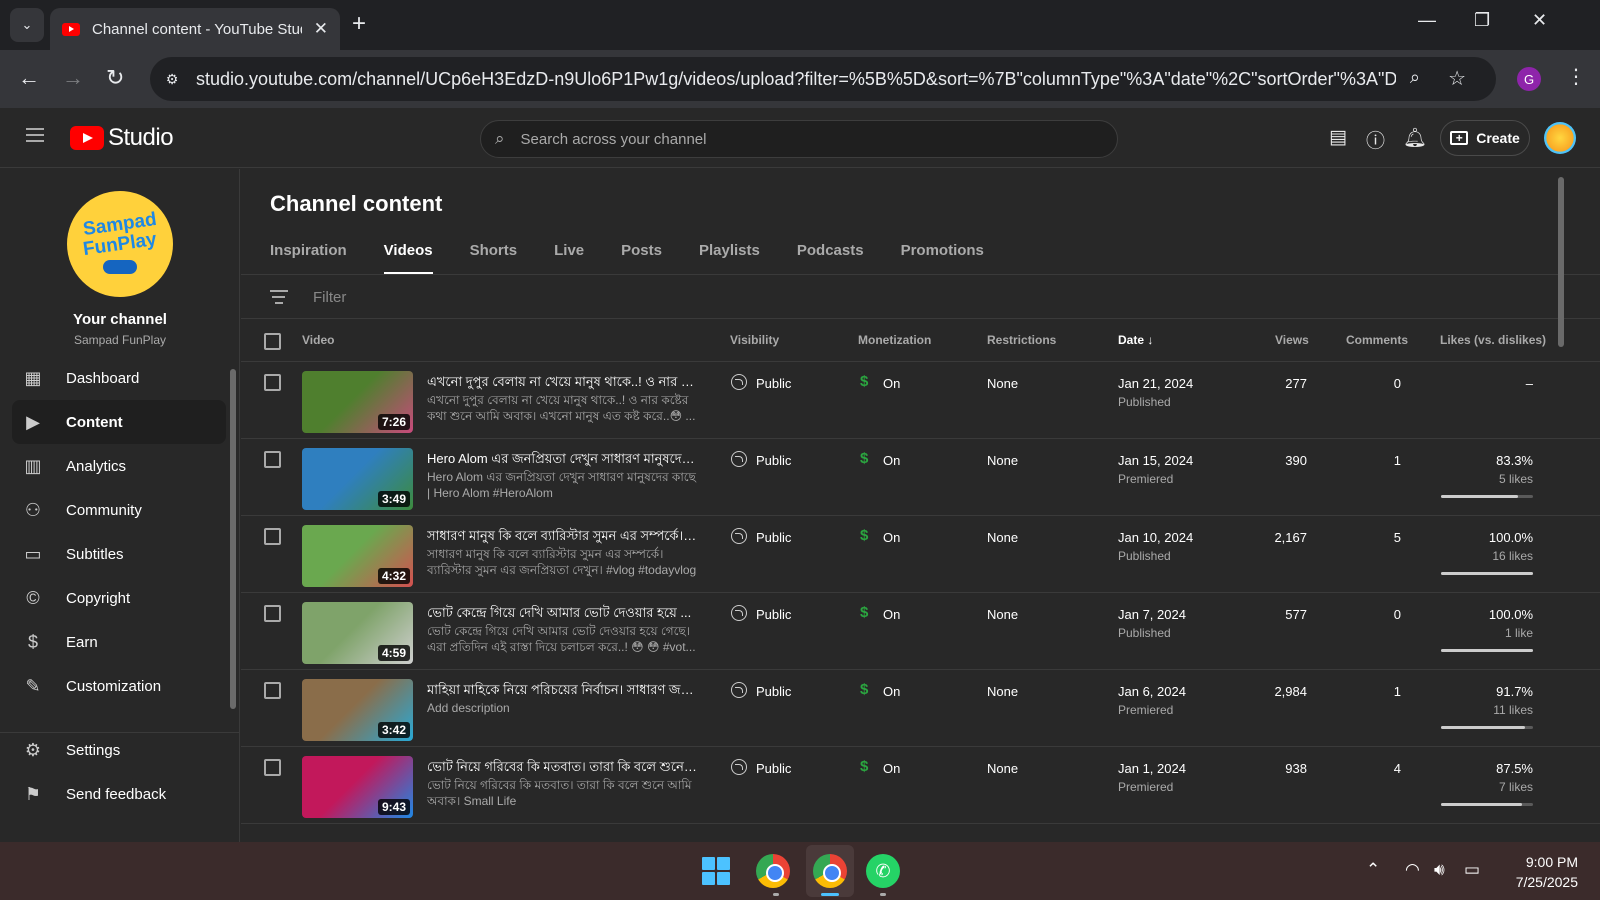  Describe the element at coordinates (357, 556) in the screenshot. I see `video-thumbnail: 4:32` at that location.